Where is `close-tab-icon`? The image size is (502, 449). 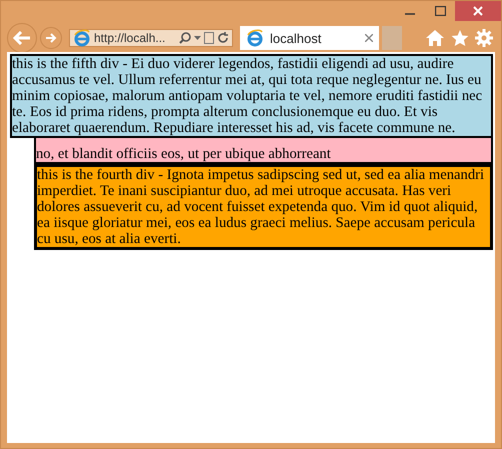
close-tab-icon is located at coordinates (369, 38).